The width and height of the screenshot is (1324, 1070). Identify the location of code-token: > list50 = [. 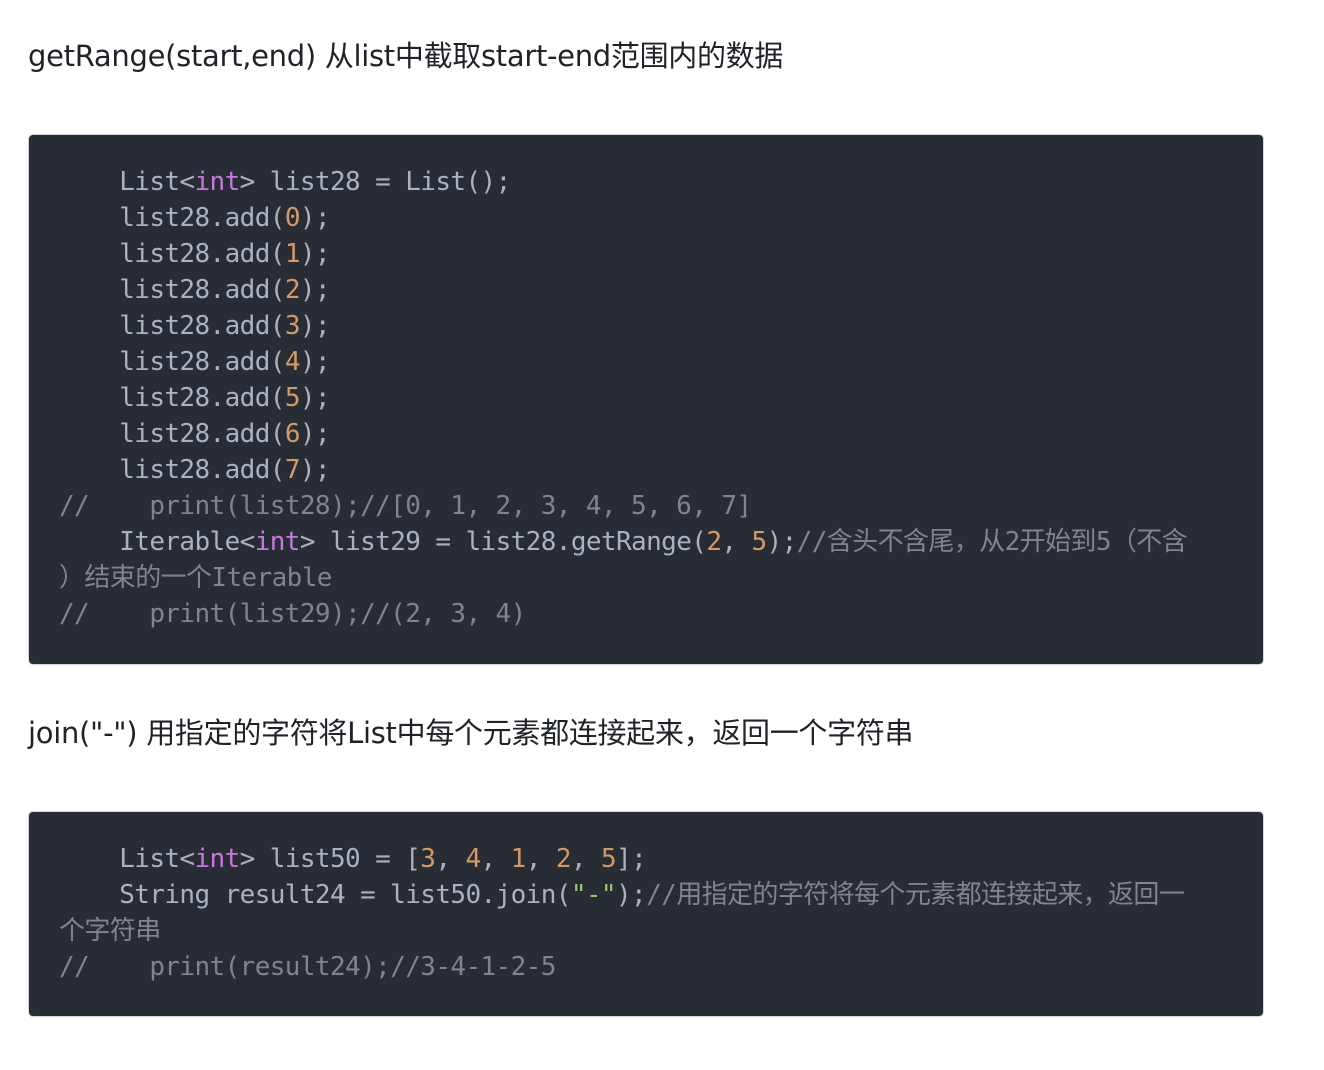
(330, 859).